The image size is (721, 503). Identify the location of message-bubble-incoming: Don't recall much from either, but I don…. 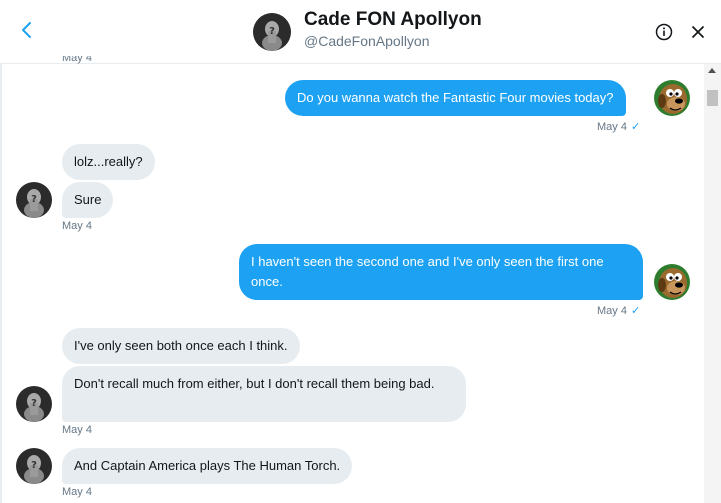
(264, 394).